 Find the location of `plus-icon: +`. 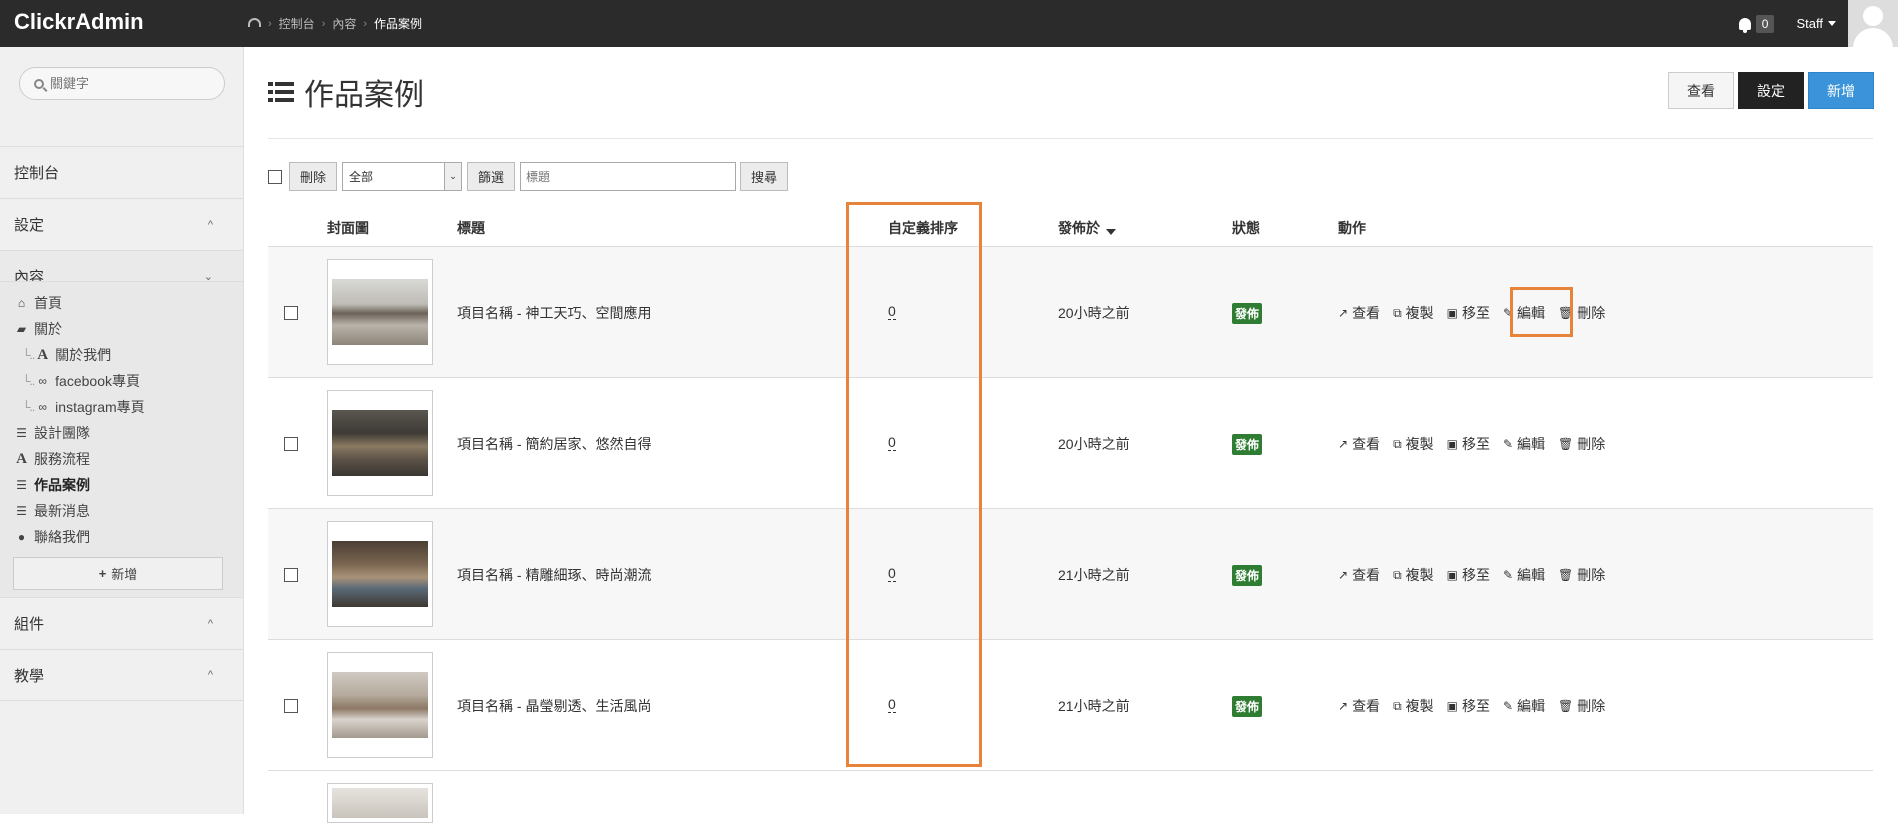

plus-icon: + is located at coordinates (102, 573).